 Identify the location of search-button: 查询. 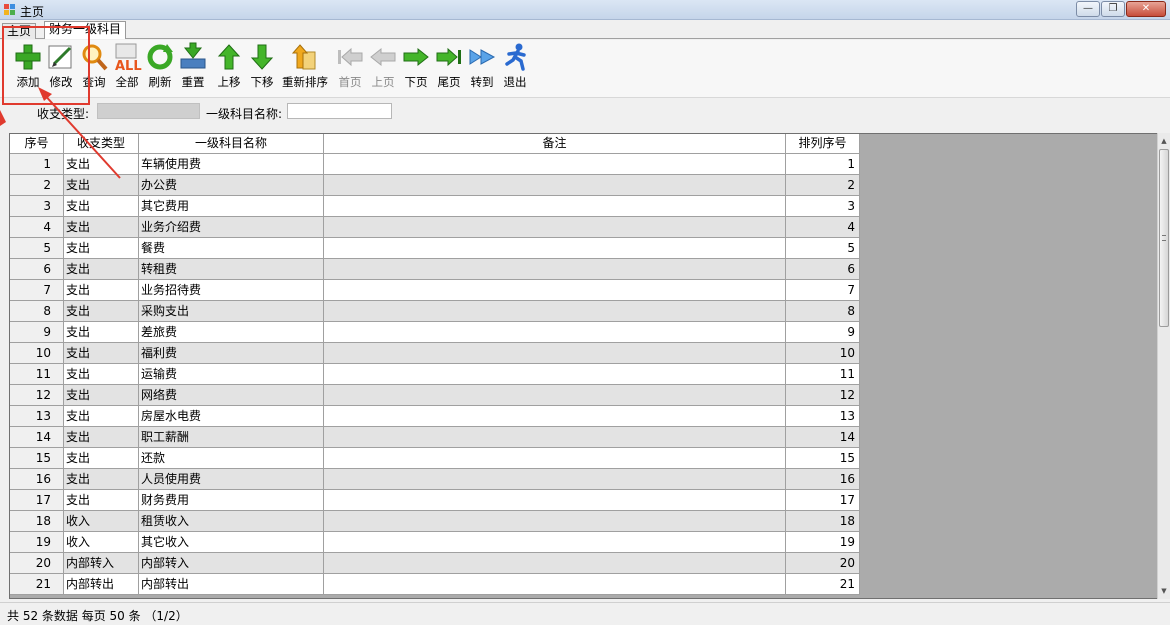
(94, 68).